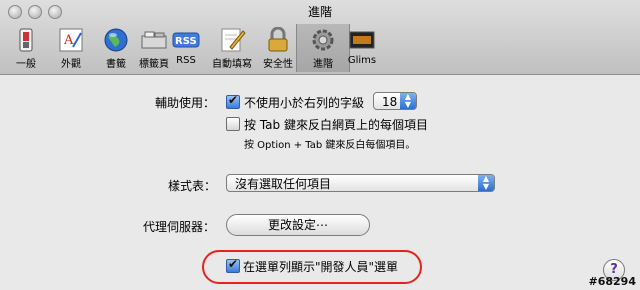  What do you see at coordinates (330, 145) in the screenshot?
I see `tab-highlight-hint: 按 Option + Tab 鍵來反白每個項目。` at bounding box center [330, 145].